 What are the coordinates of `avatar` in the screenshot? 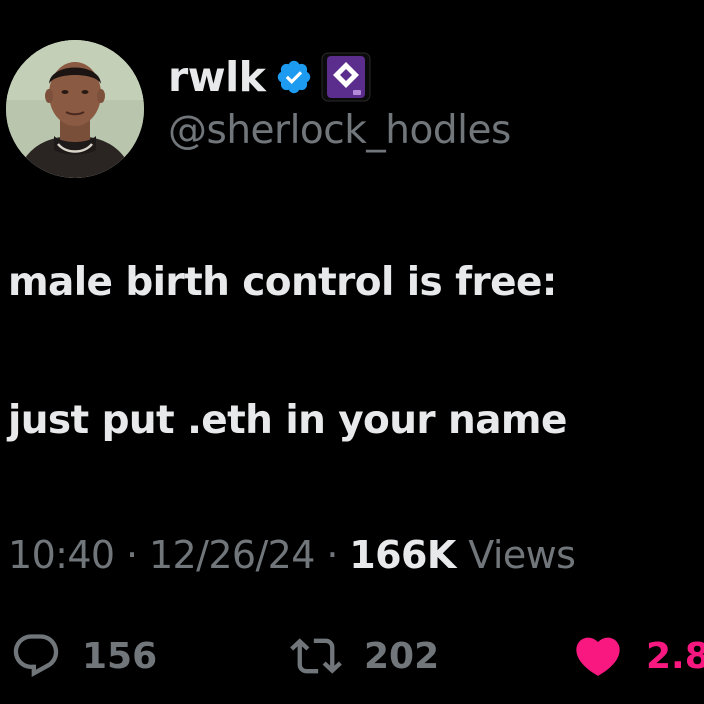 It's located at (75, 109).